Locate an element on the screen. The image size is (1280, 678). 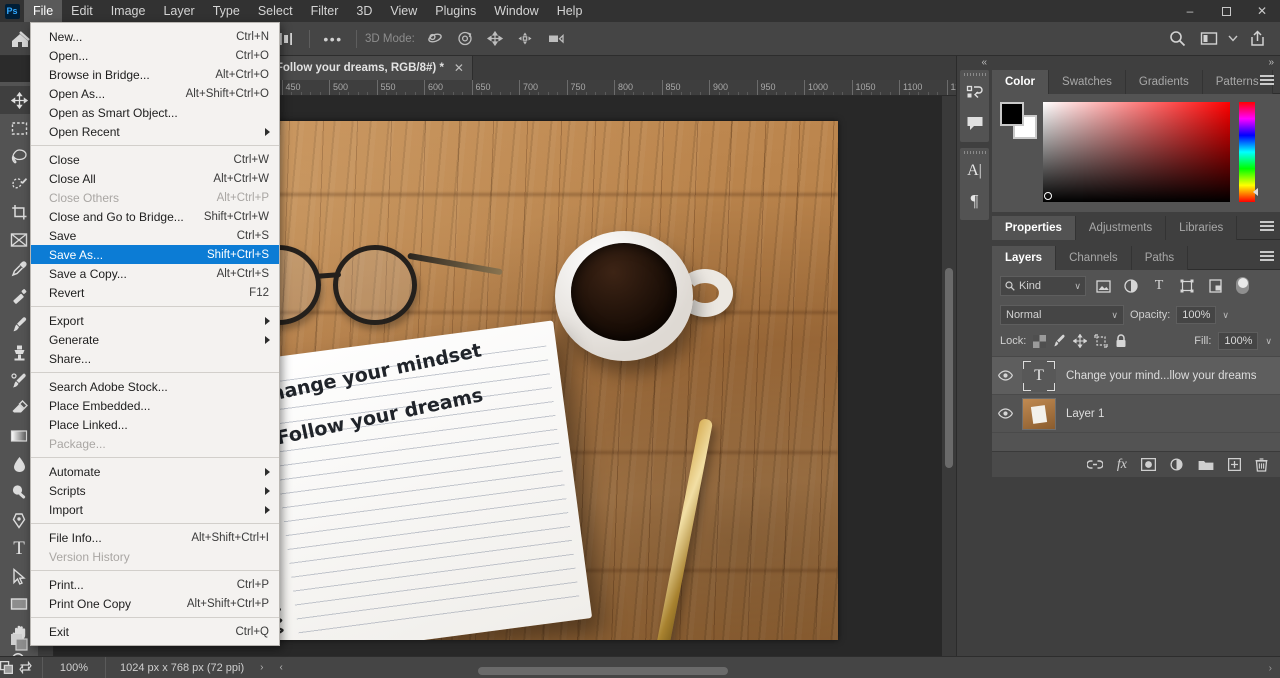
fill-value: 100% is located at coordinates (1238, 341).